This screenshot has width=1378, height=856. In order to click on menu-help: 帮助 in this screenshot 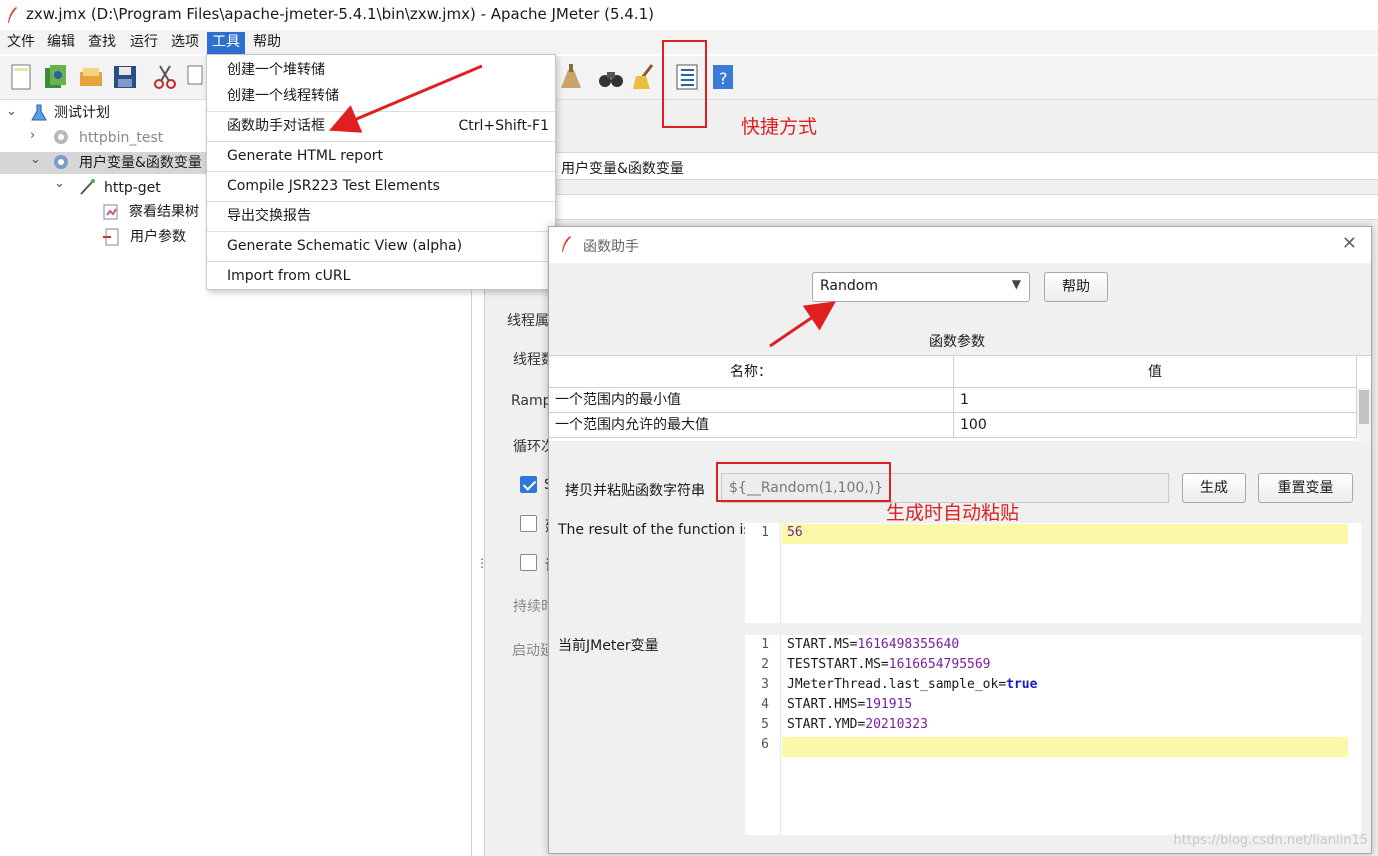, I will do `click(267, 43)`.